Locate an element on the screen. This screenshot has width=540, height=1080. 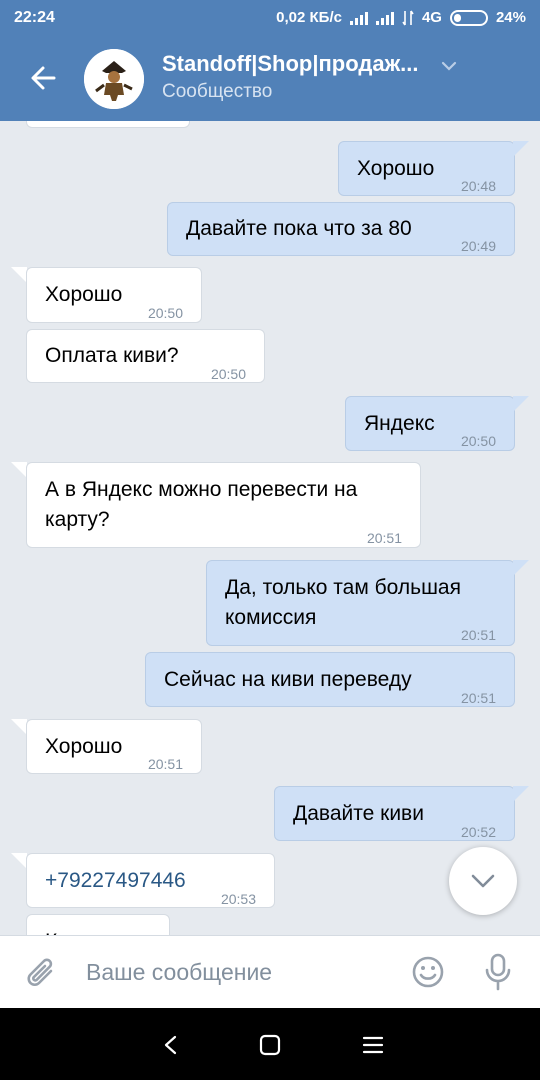
status-bar: 22:24 0,02 КБ/с 4G 24% is located at coordinates (270, 18).